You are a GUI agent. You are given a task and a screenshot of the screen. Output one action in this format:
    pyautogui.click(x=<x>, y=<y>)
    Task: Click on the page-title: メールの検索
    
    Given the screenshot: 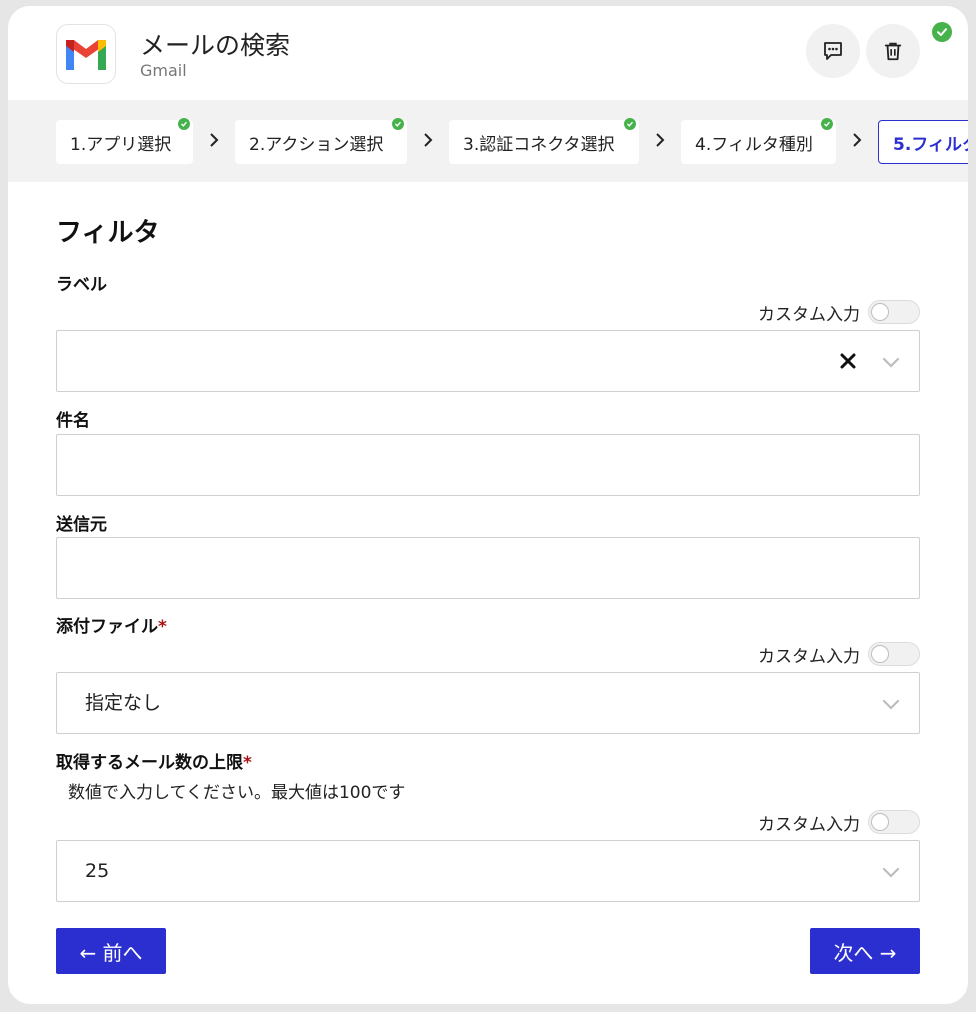 What is the action you would take?
    pyautogui.click(x=215, y=45)
    